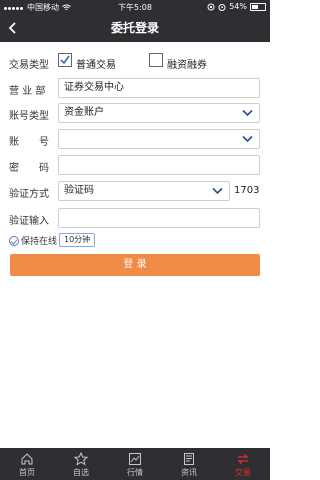  What do you see at coordinates (14, 240) in the screenshot?
I see `checkmark-circle-icon` at bounding box center [14, 240].